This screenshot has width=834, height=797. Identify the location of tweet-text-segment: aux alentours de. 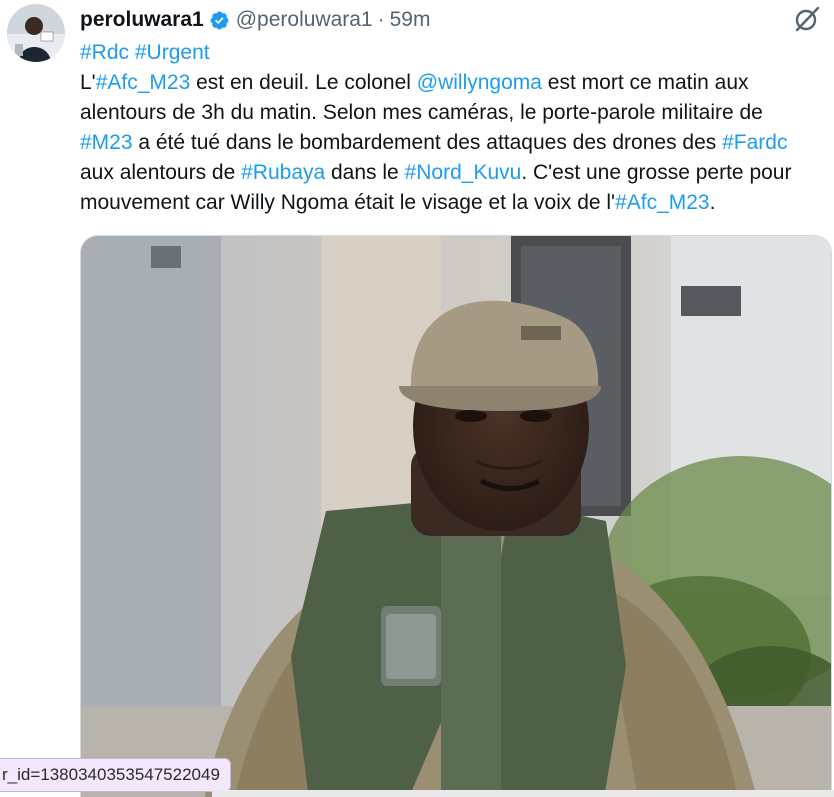
(161, 172).